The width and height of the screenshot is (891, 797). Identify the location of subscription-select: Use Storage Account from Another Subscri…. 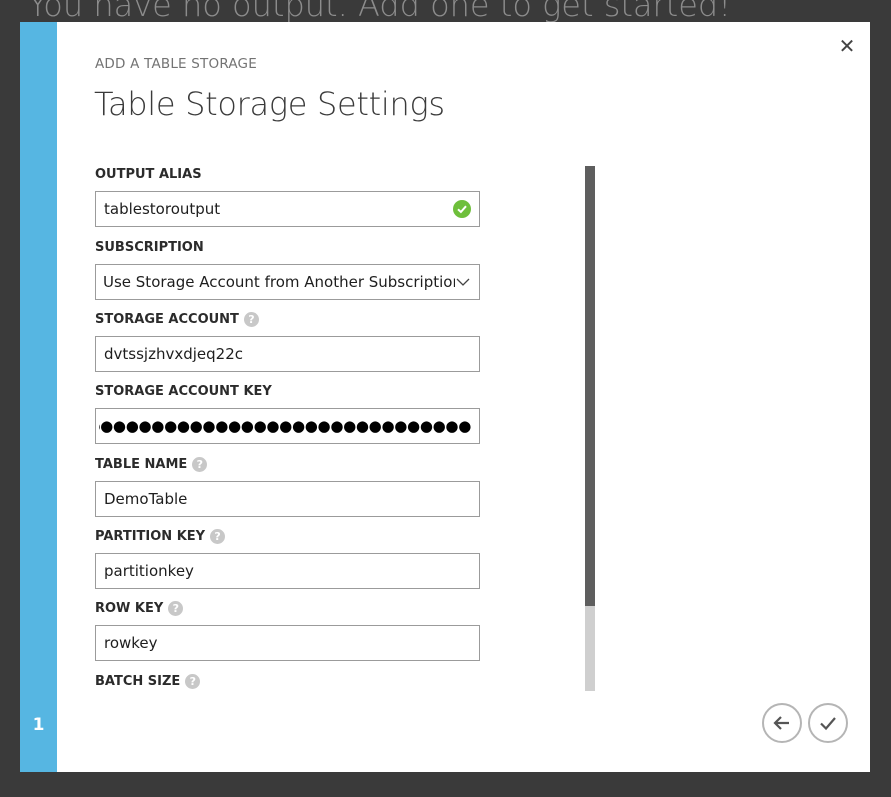
(287, 282).